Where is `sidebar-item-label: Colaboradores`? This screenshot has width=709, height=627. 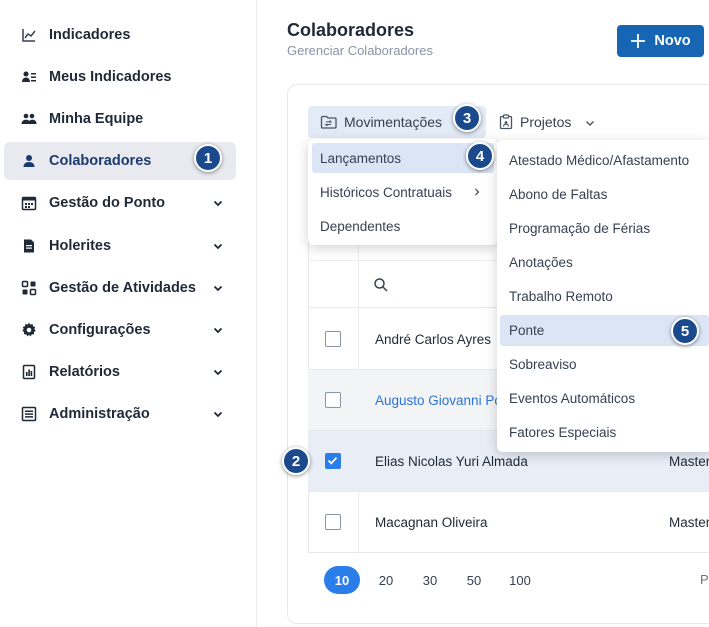 sidebar-item-label: Colaboradores is located at coordinates (100, 161).